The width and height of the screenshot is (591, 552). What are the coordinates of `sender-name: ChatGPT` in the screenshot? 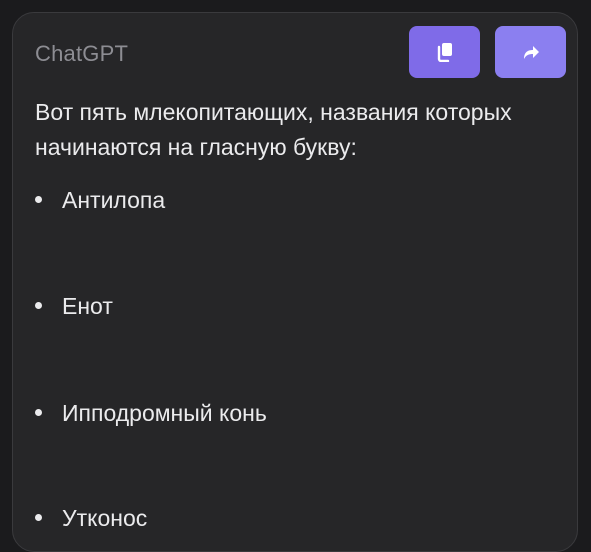 It's located at (82, 53).